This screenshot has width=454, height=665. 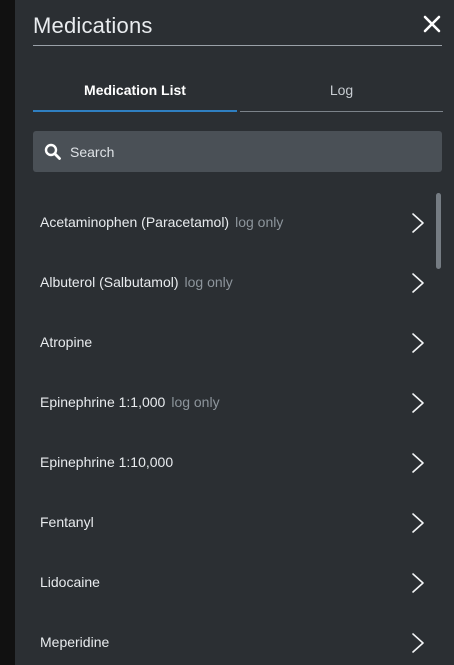 I want to click on scrollbar-thumb, so click(x=438, y=231).